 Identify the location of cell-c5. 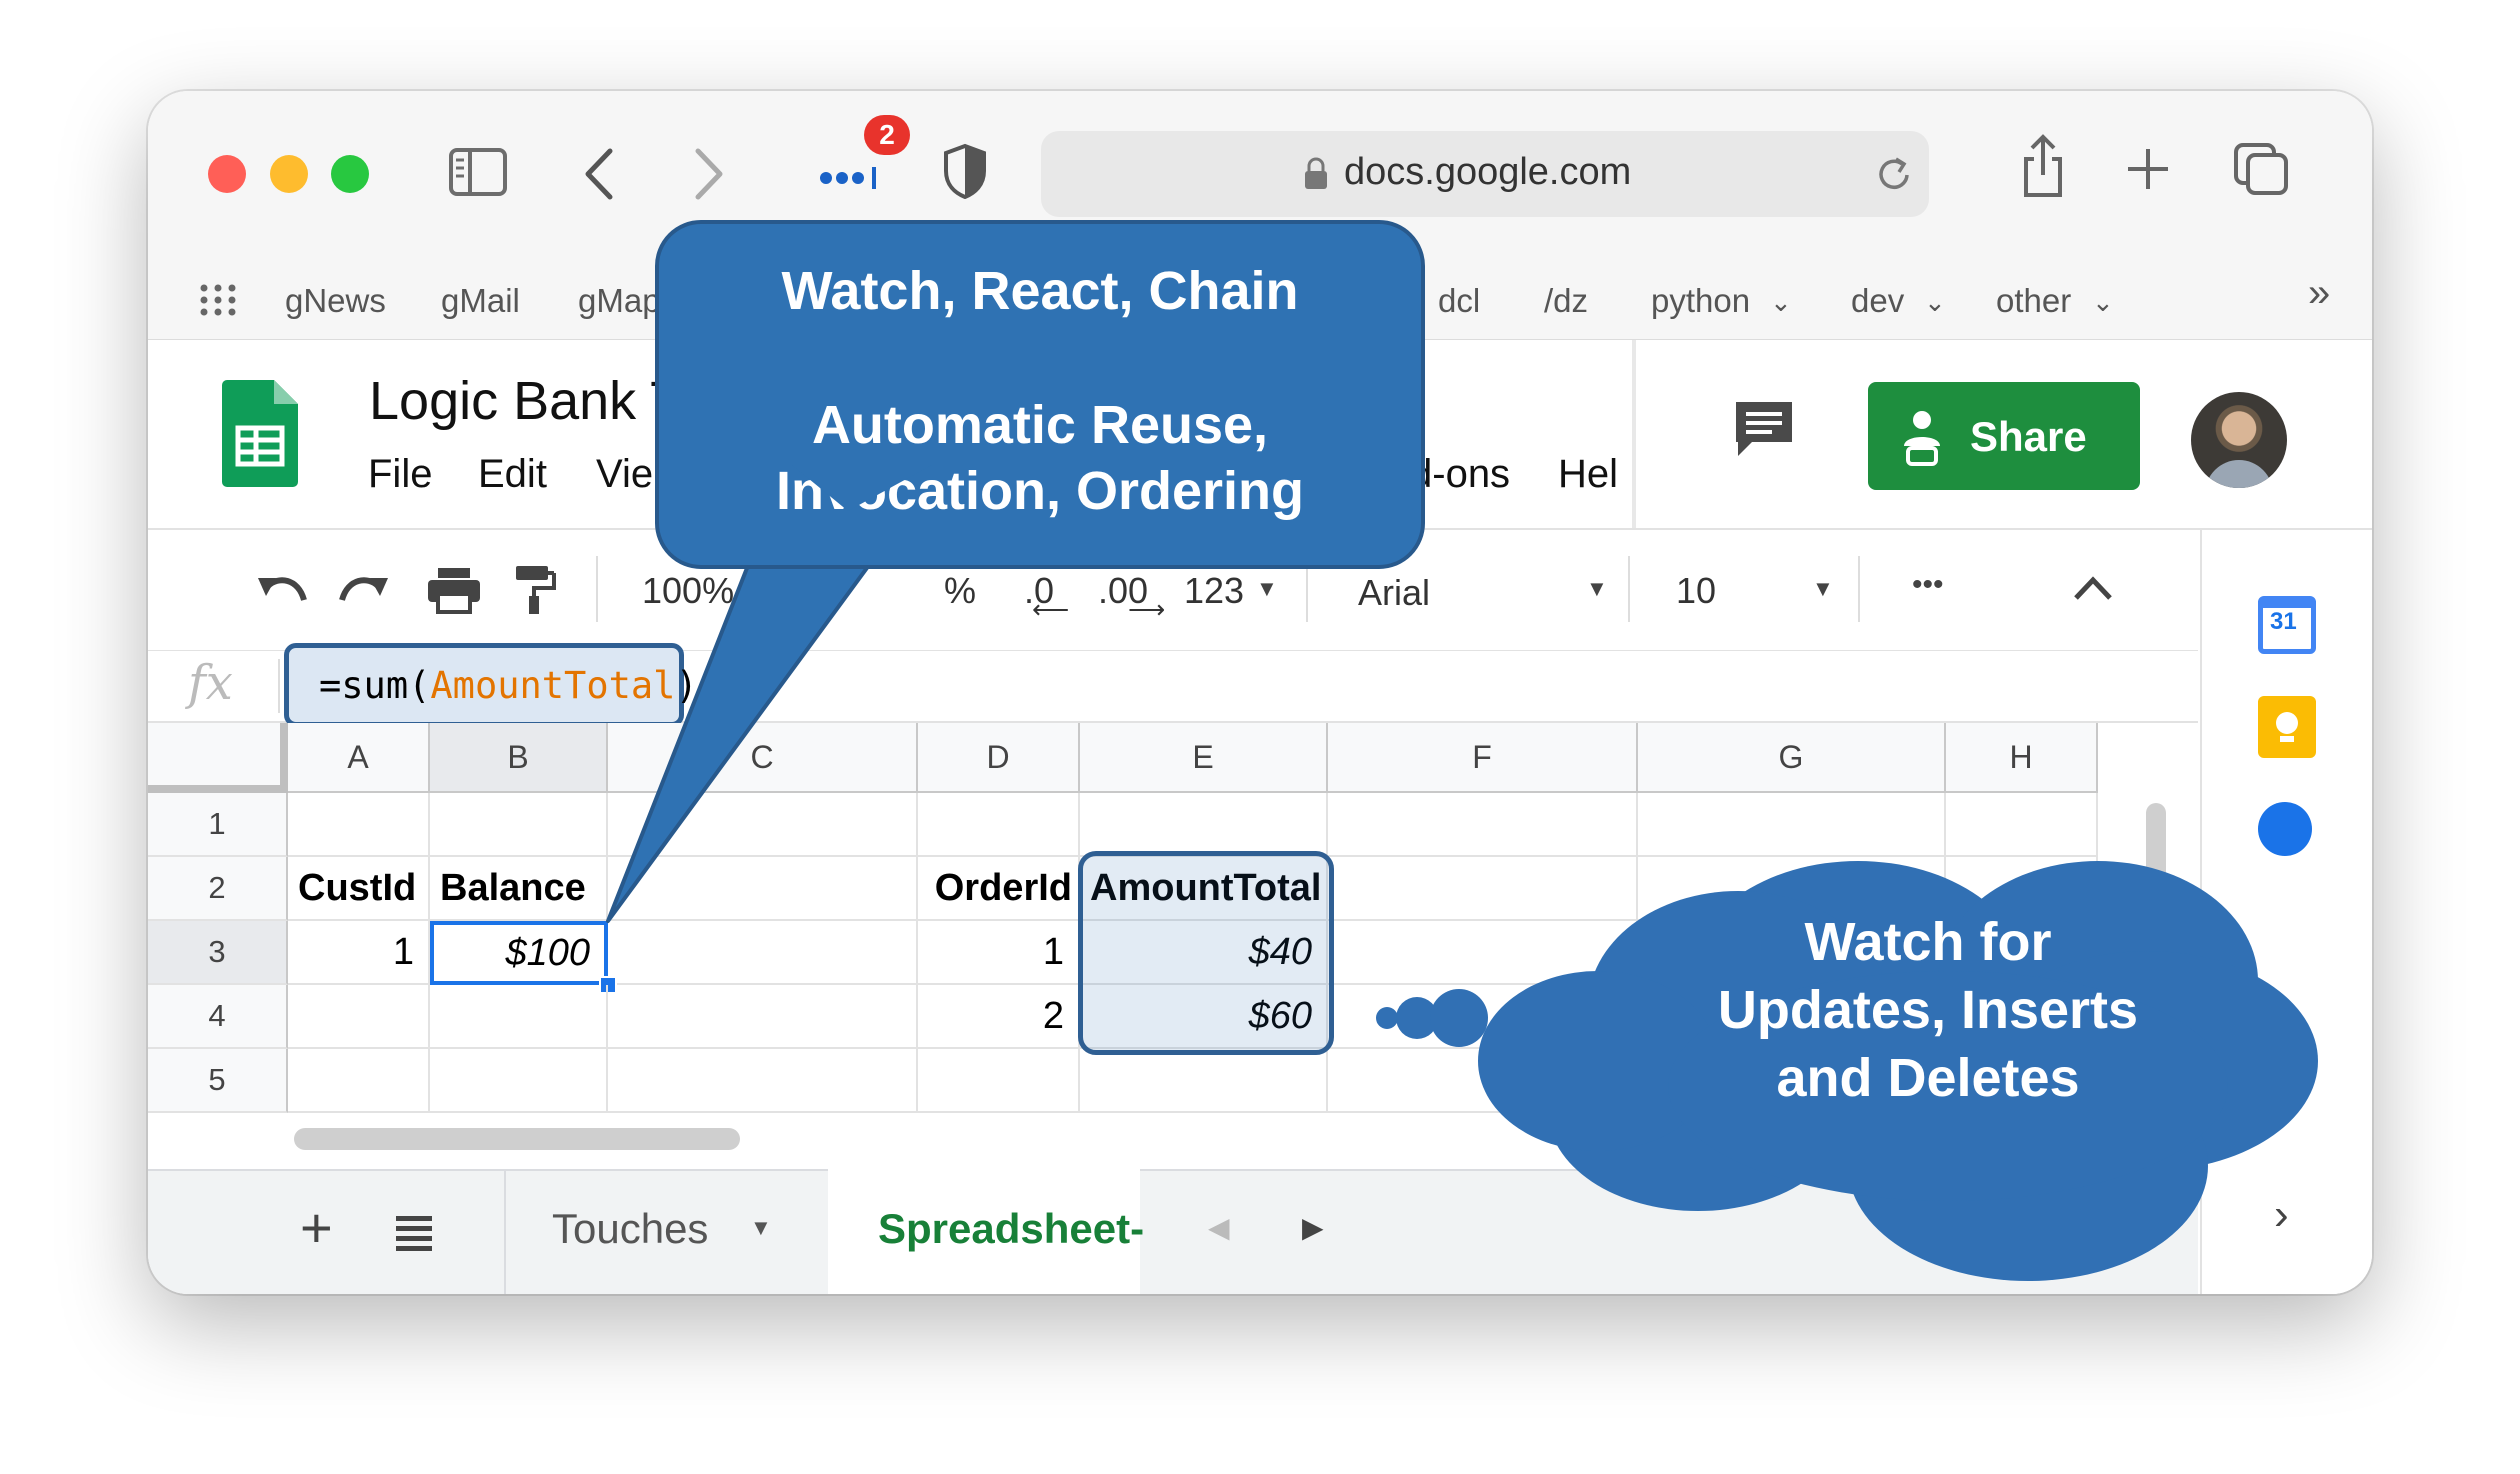
(763, 1081).